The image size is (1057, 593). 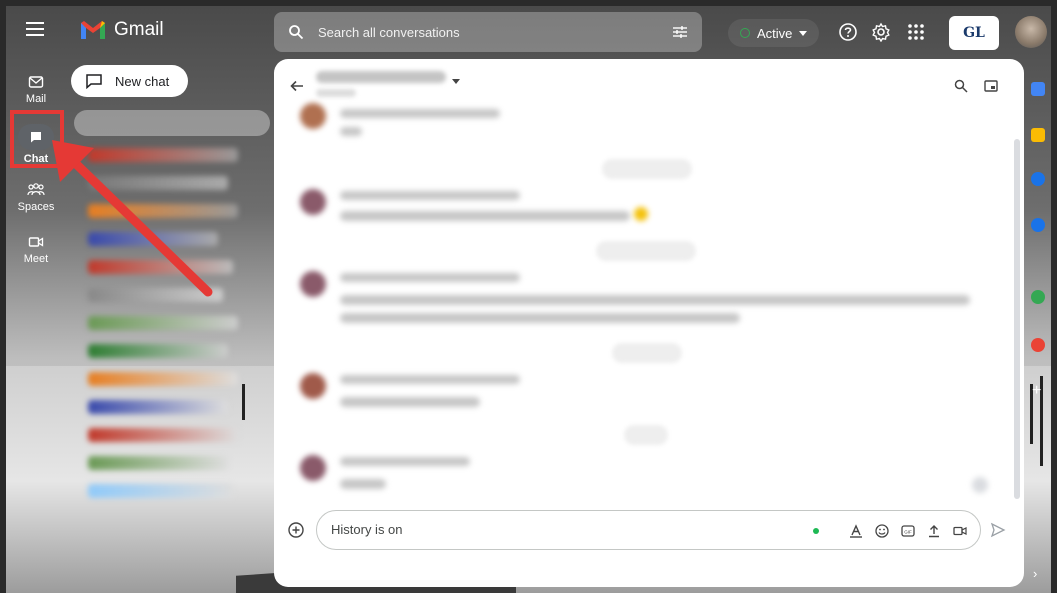 What do you see at coordinates (980, 485) in the screenshot?
I see `scroll-to-bottom-icon` at bounding box center [980, 485].